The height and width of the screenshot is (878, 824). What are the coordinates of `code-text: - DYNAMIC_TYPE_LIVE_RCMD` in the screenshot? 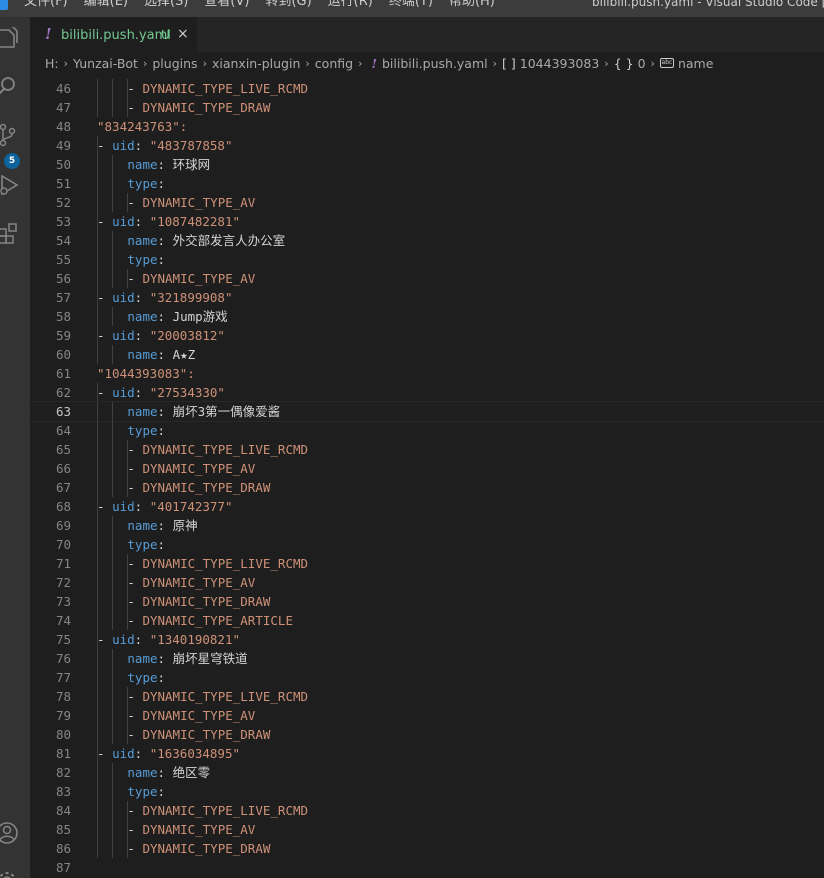 It's located at (217, 696).